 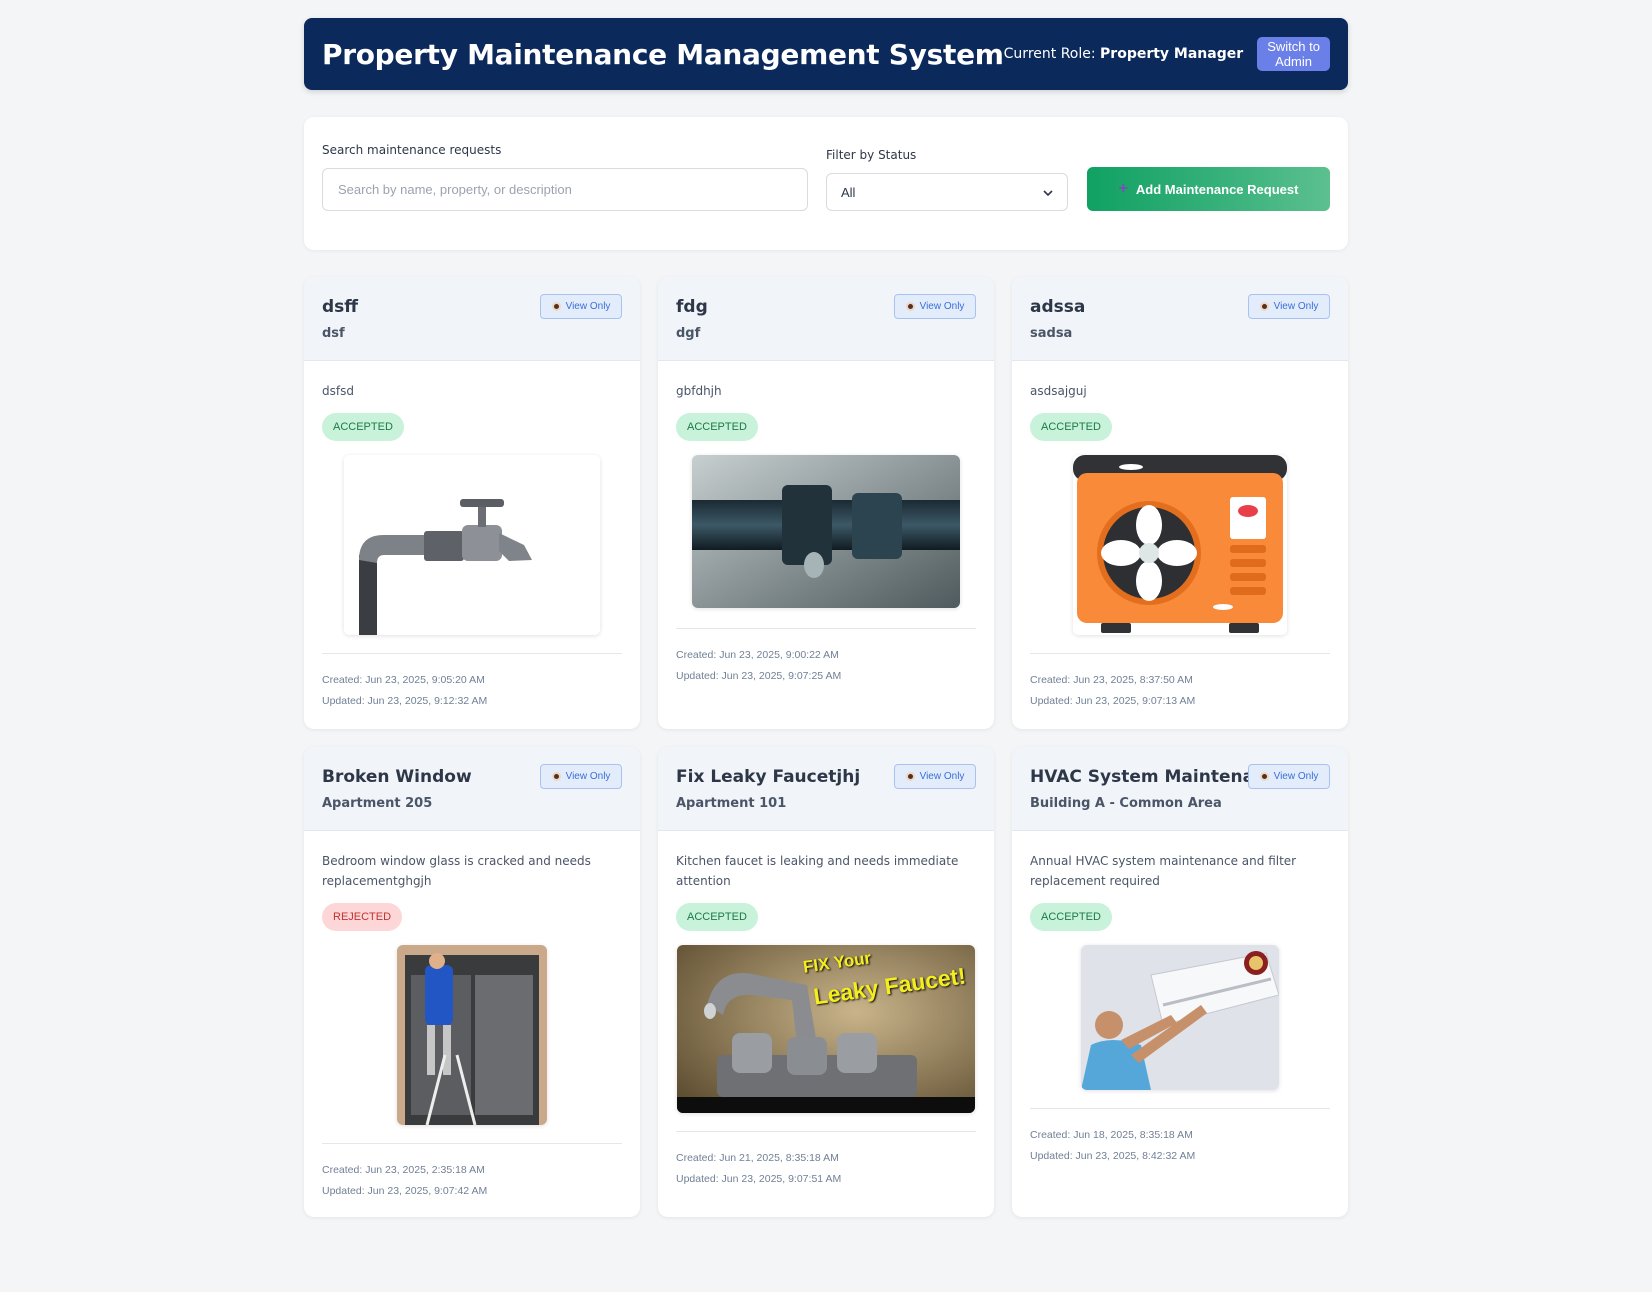 I want to click on updated-timestamp: Updated: Jun 23, 2025, 9:07:13 AM, so click(x=1113, y=701).